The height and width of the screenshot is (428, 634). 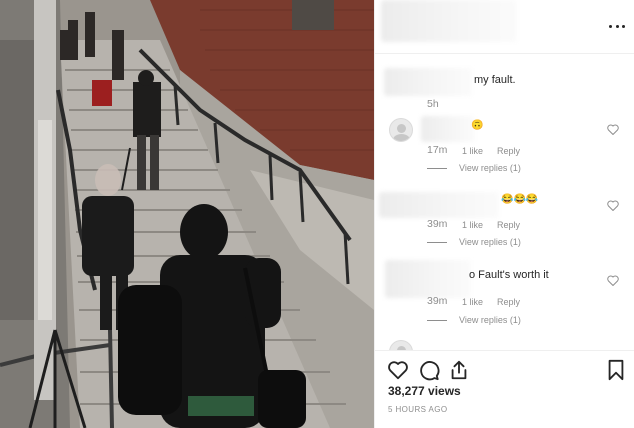 What do you see at coordinates (418, 409) in the screenshot?
I see `post-timestamp: 5 HOURS AGO` at bounding box center [418, 409].